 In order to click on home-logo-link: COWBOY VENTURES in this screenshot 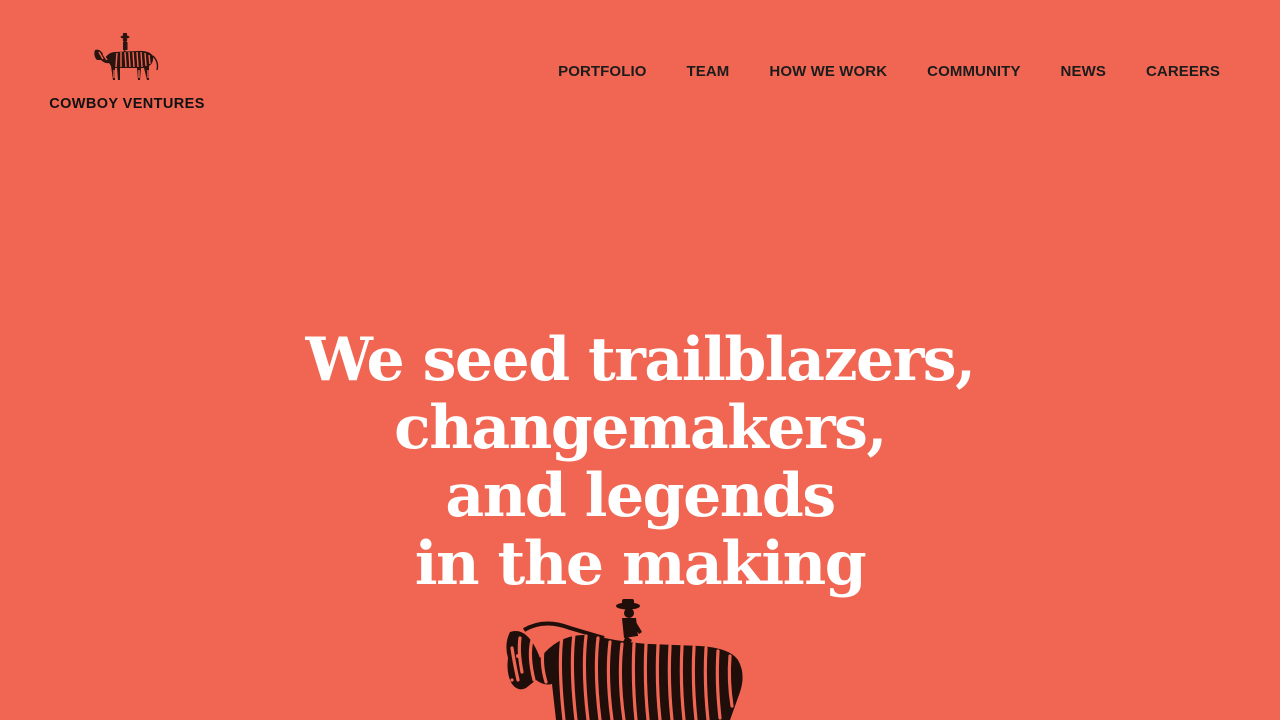, I will do `click(127, 71)`.